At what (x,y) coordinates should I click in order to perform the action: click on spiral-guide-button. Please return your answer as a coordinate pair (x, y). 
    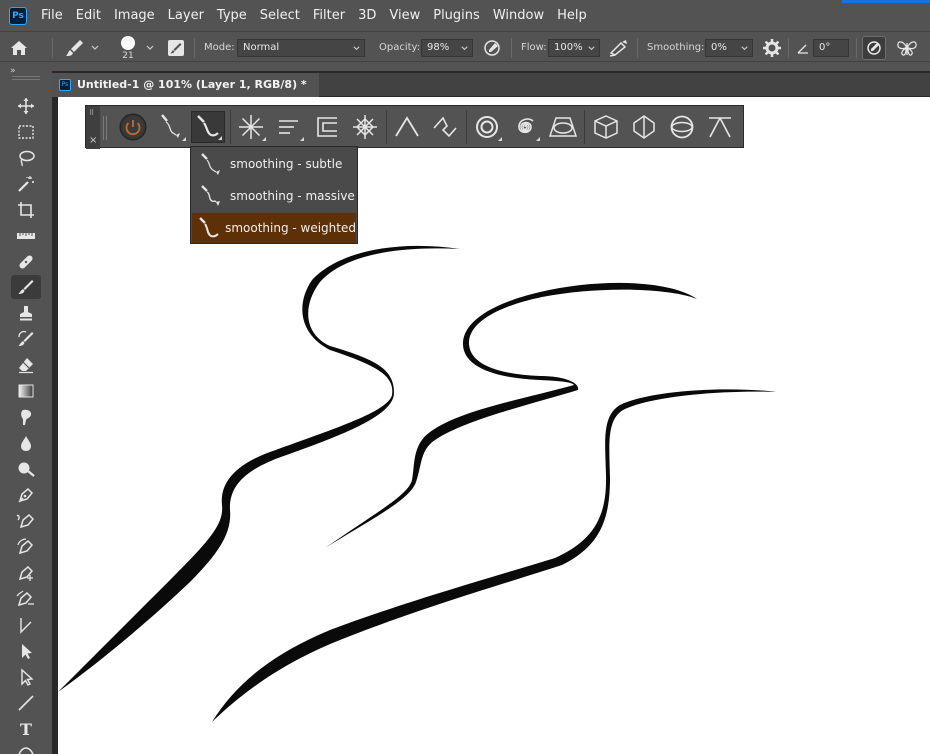
    Looking at the image, I should click on (525, 127).